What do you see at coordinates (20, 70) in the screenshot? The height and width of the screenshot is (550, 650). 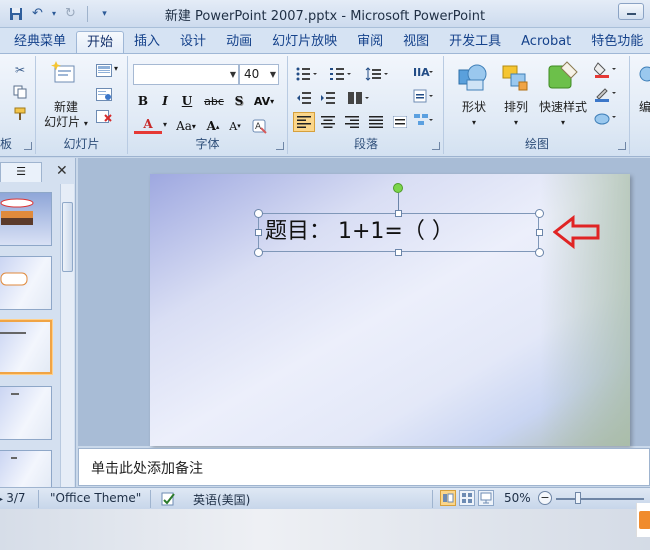 I see `cut-icon: ✂` at bounding box center [20, 70].